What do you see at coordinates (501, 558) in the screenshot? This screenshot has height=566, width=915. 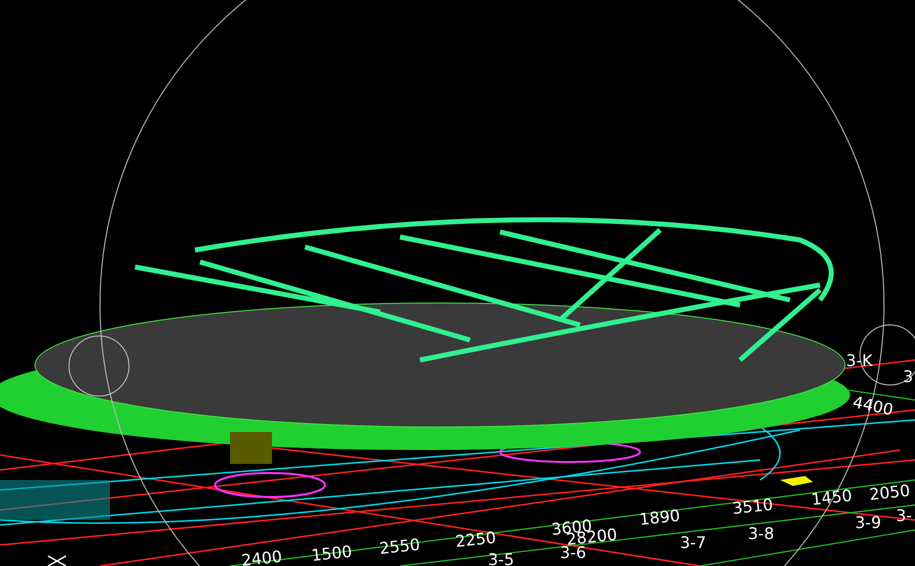 I see `axis-label: 3-5` at bounding box center [501, 558].